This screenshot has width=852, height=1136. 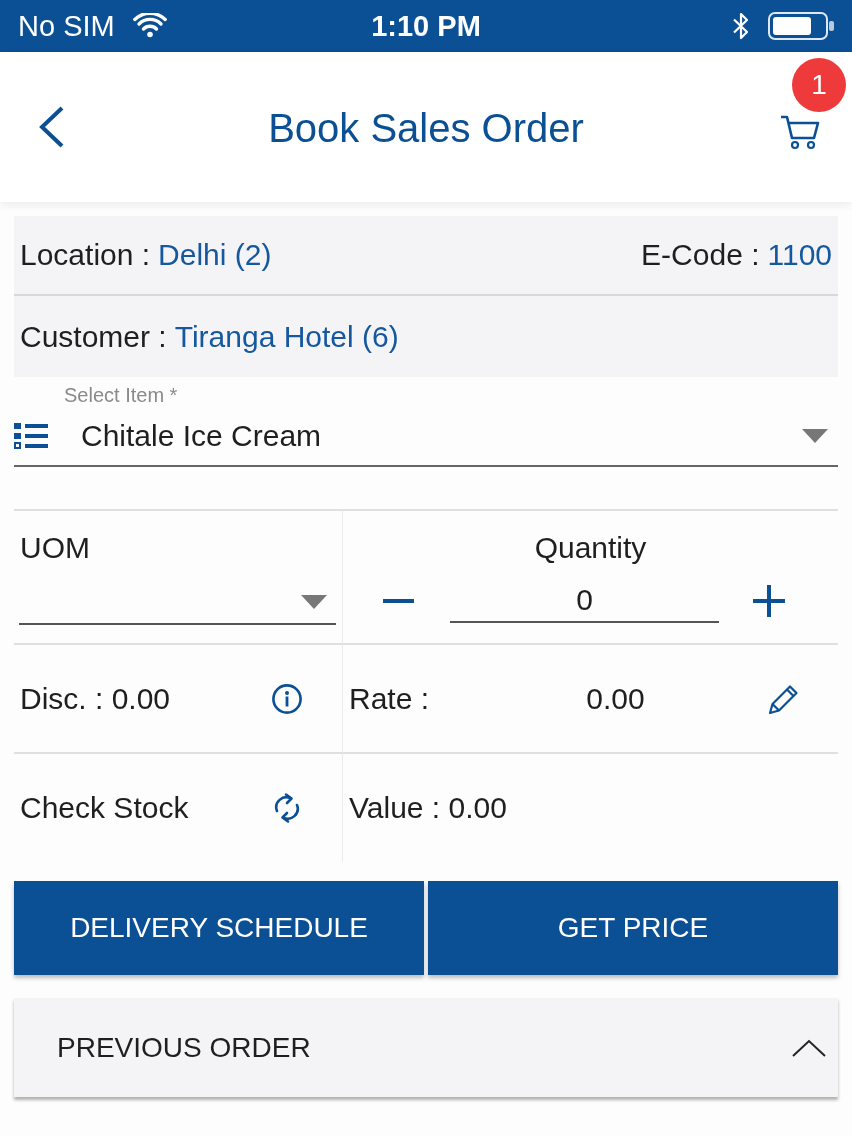 I want to click on rate-value: 0.00, so click(x=615, y=698).